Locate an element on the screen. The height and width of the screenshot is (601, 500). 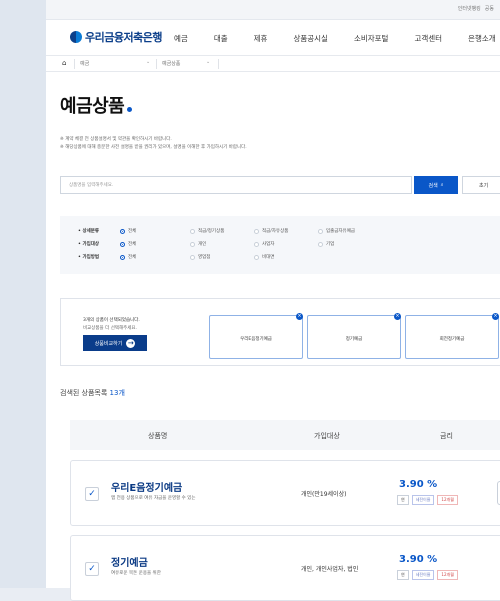
compare-button: 상품비교하기 → is located at coordinates (115, 343).